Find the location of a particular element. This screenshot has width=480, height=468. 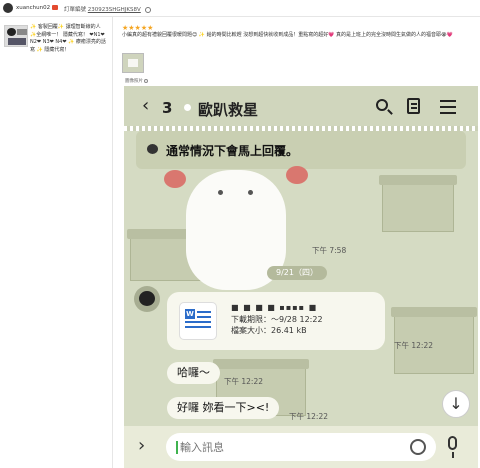

username: xuanchun02 is located at coordinates (37, 8).